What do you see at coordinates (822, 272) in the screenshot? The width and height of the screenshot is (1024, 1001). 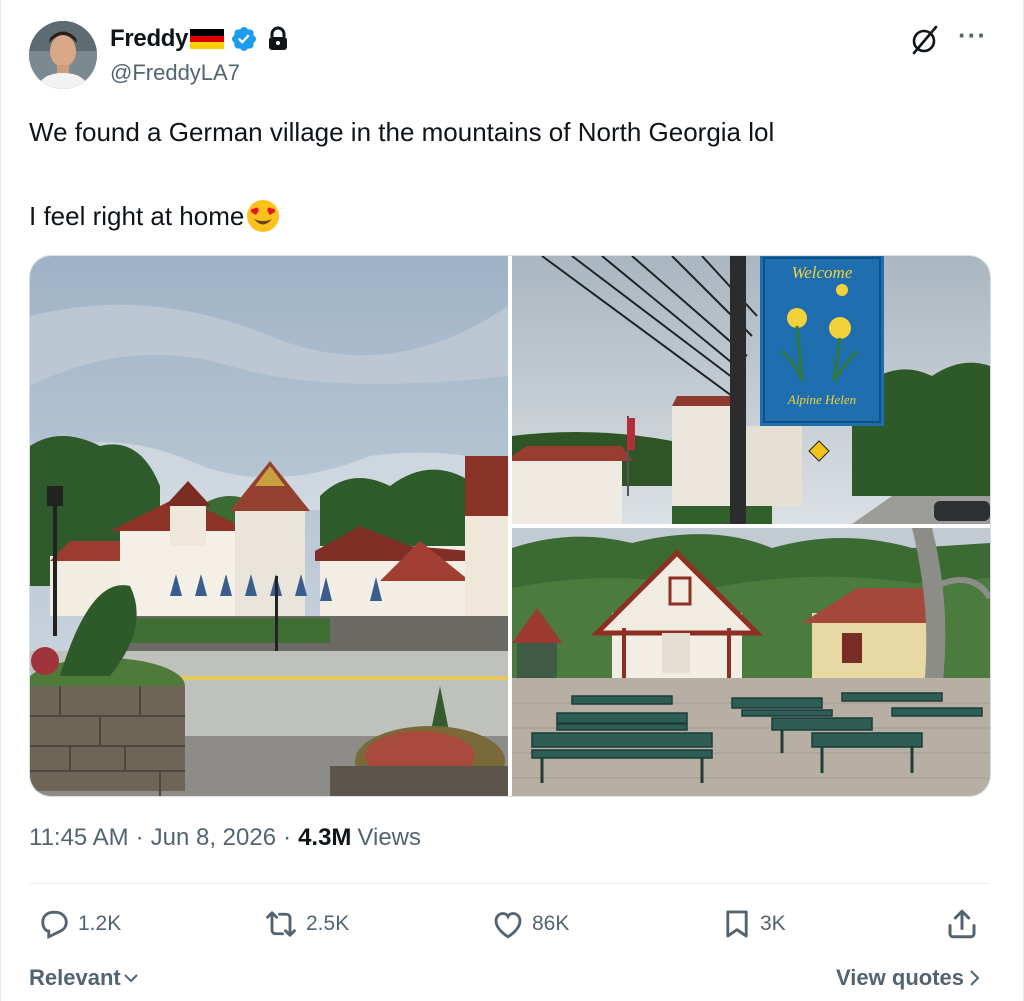 I see `welcome-sign-top: Welcome` at bounding box center [822, 272].